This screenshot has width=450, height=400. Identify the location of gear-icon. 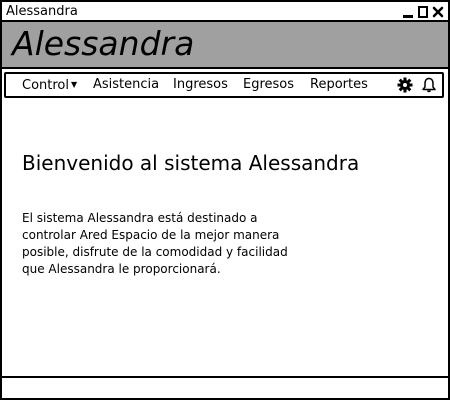
(405, 87).